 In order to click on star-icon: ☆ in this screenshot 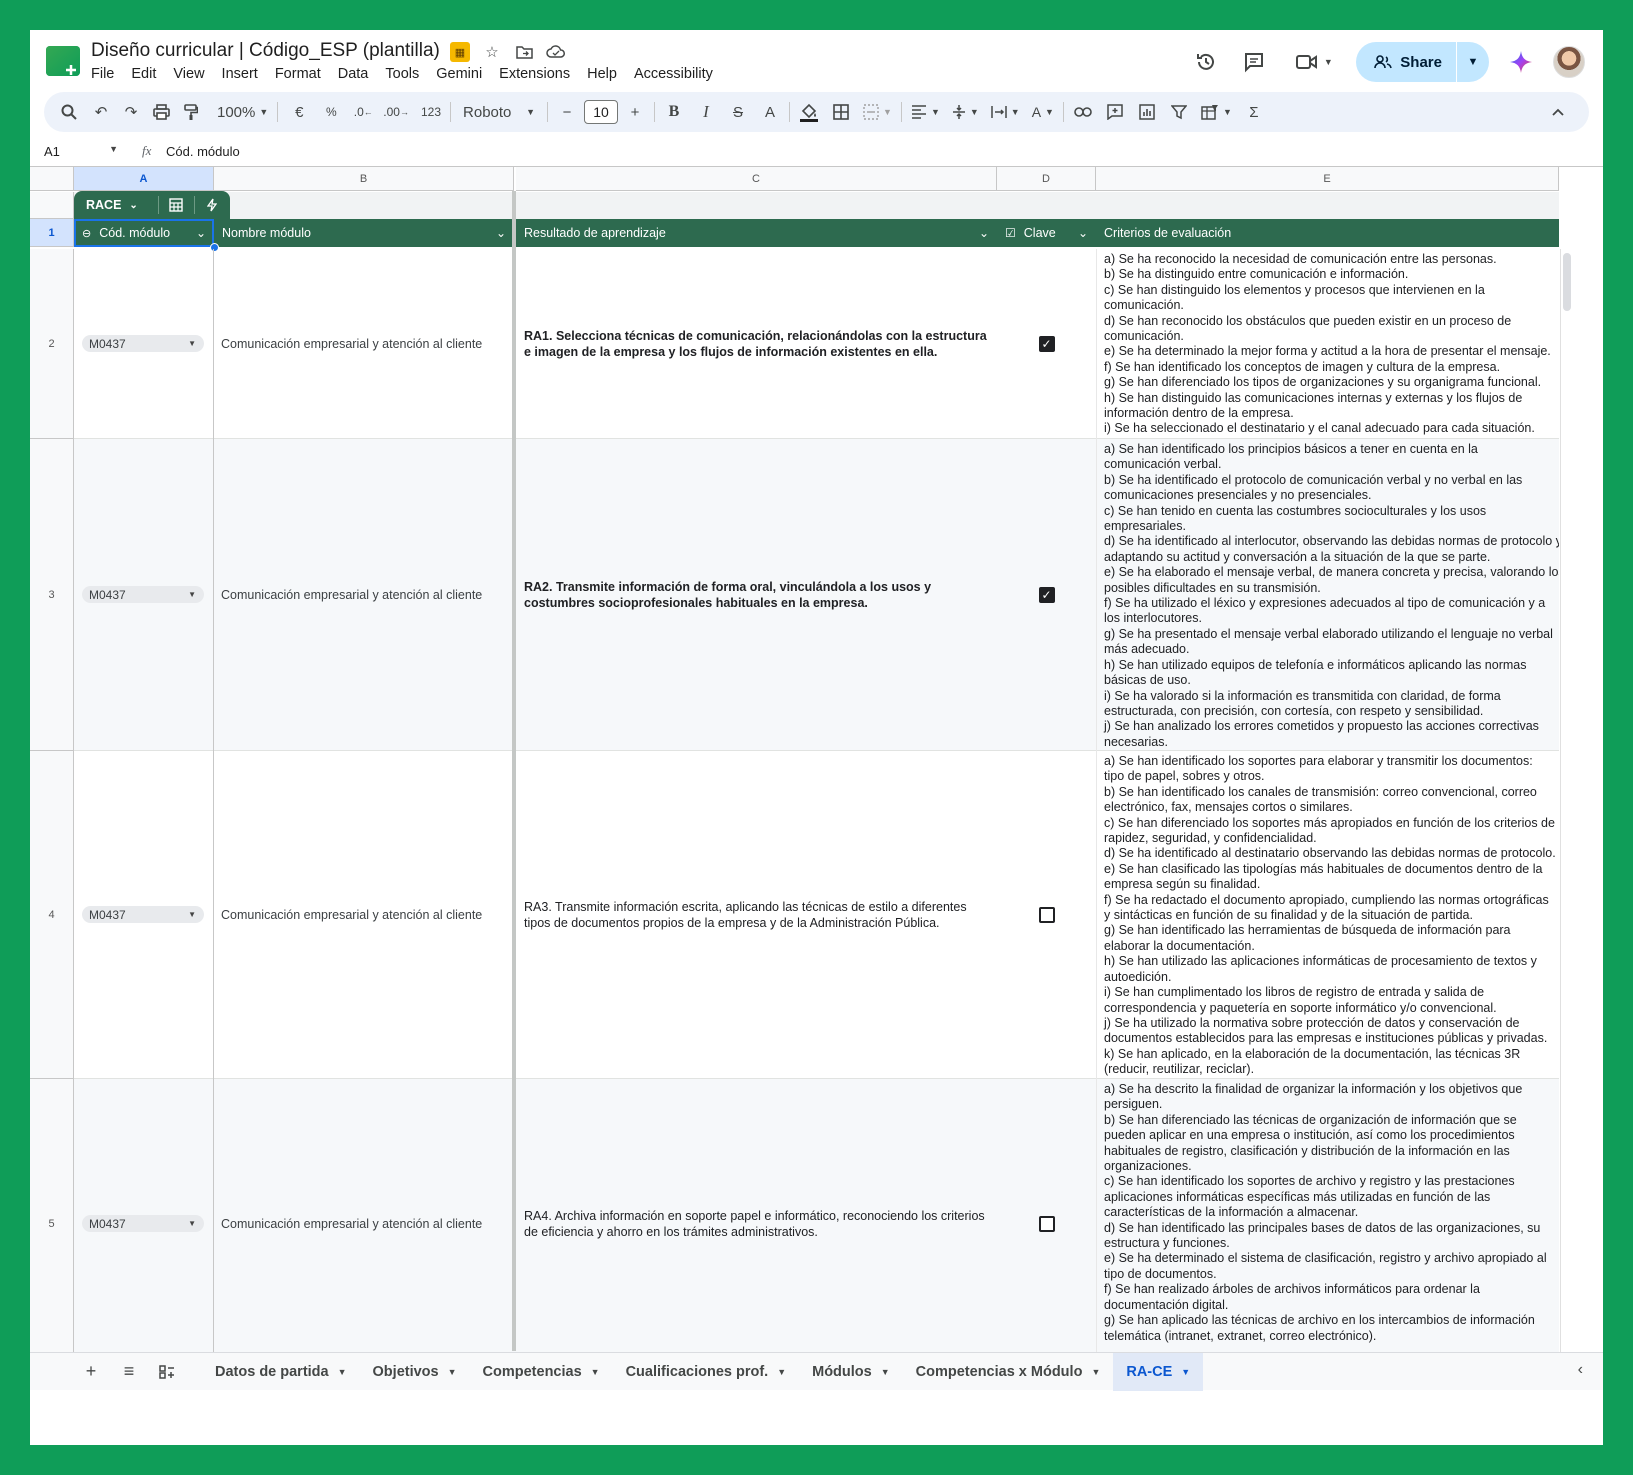, I will do `click(492, 52)`.